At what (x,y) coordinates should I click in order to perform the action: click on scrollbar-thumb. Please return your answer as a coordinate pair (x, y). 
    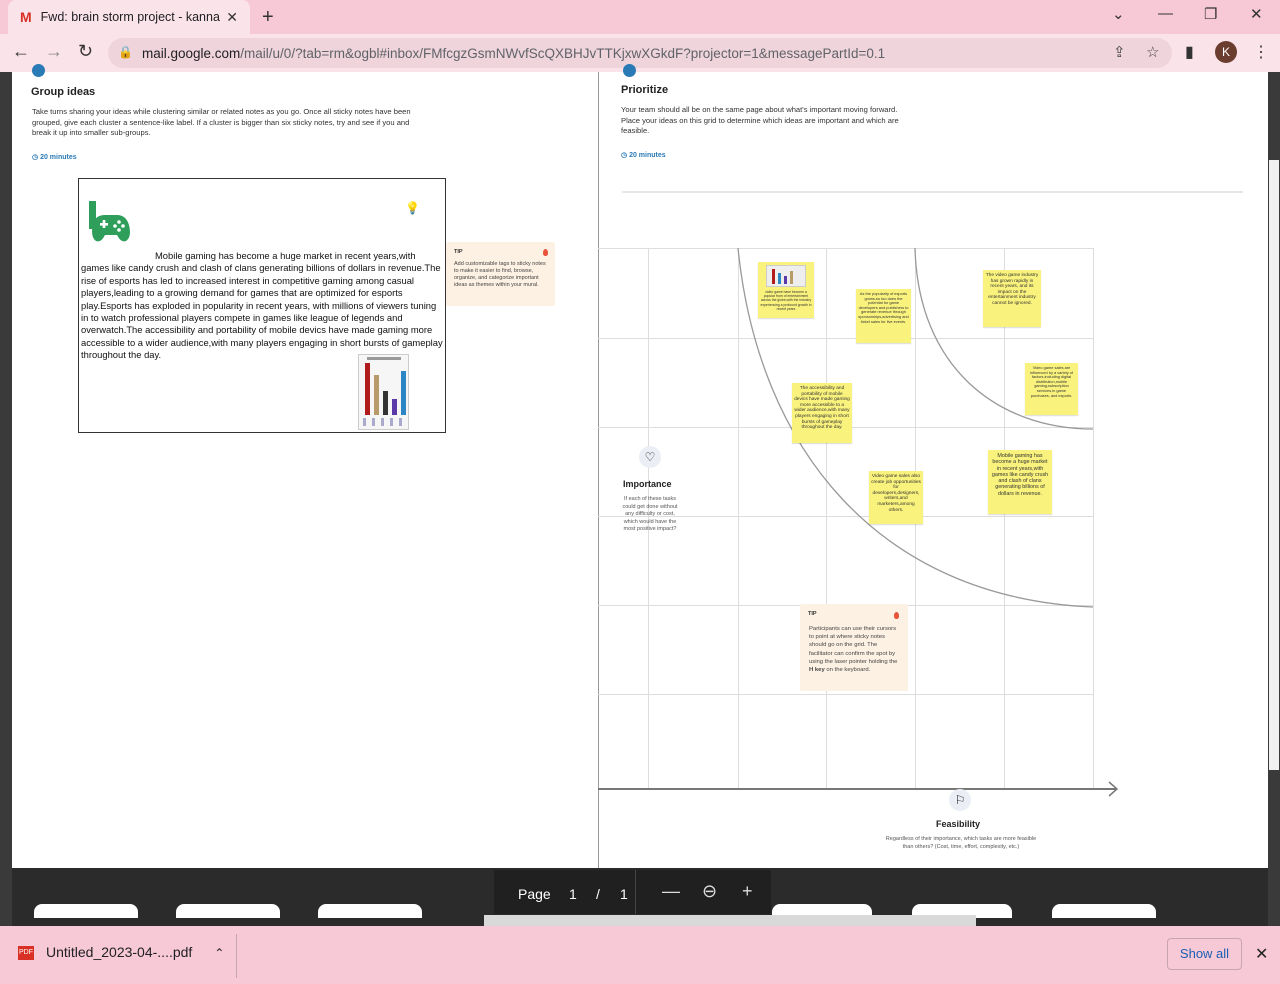
    Looking at the image, I should click on (1274, 465).